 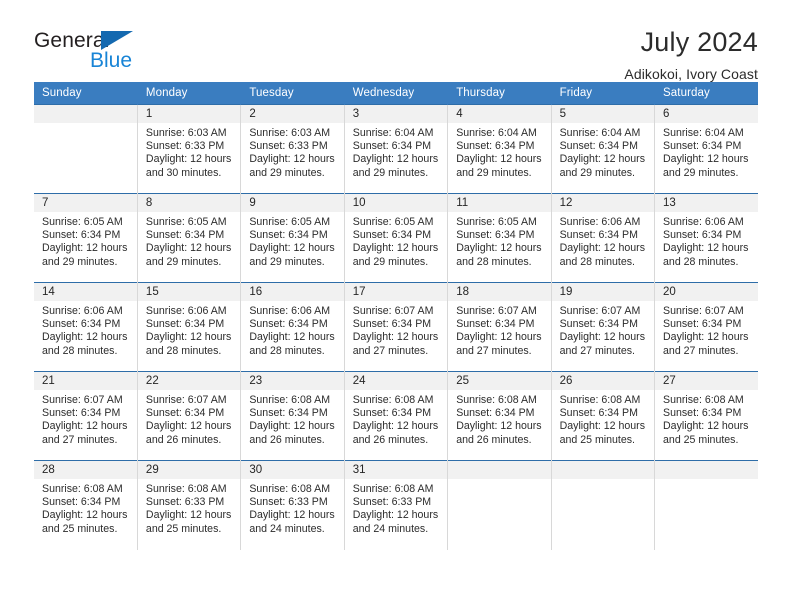 What do you see at coordinates (701, 261) in the screenshot?
I see `daylight-text-line2: and 28 minutes.` at bounding box center [701, 261].